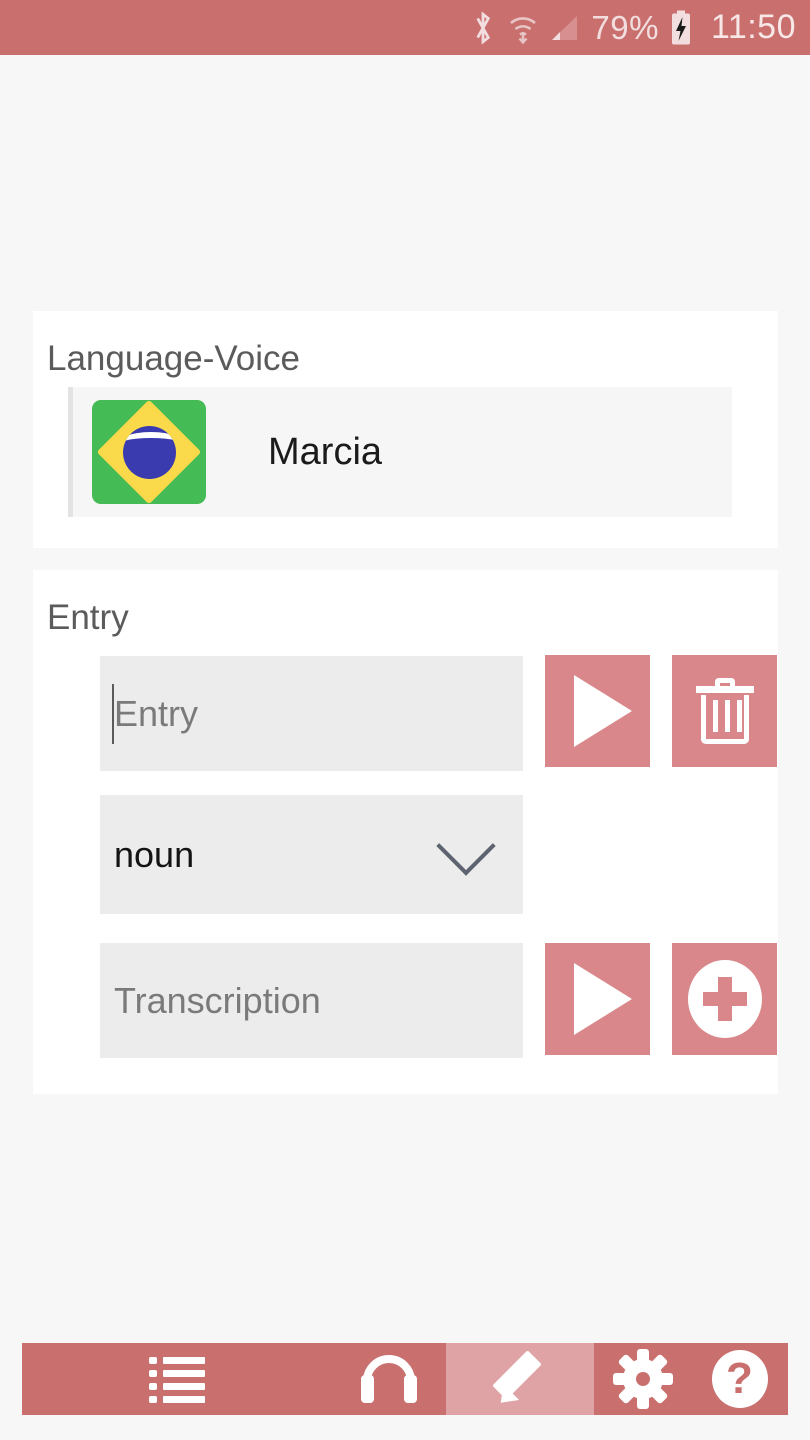  I want to click on nav-item-settings, so click(642, 1379).